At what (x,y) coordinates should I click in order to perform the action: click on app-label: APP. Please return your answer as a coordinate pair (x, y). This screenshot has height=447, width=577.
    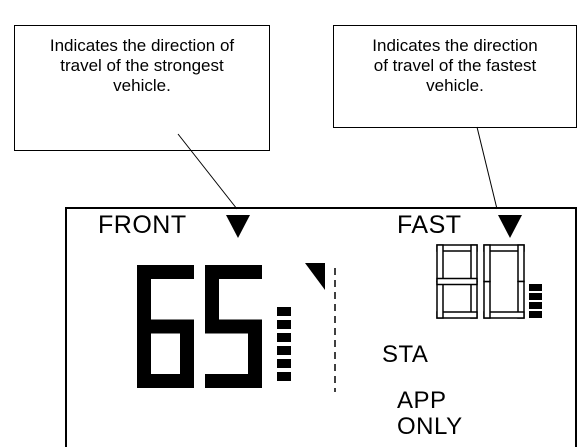
    Looking at the image, I should click on (422, 400).